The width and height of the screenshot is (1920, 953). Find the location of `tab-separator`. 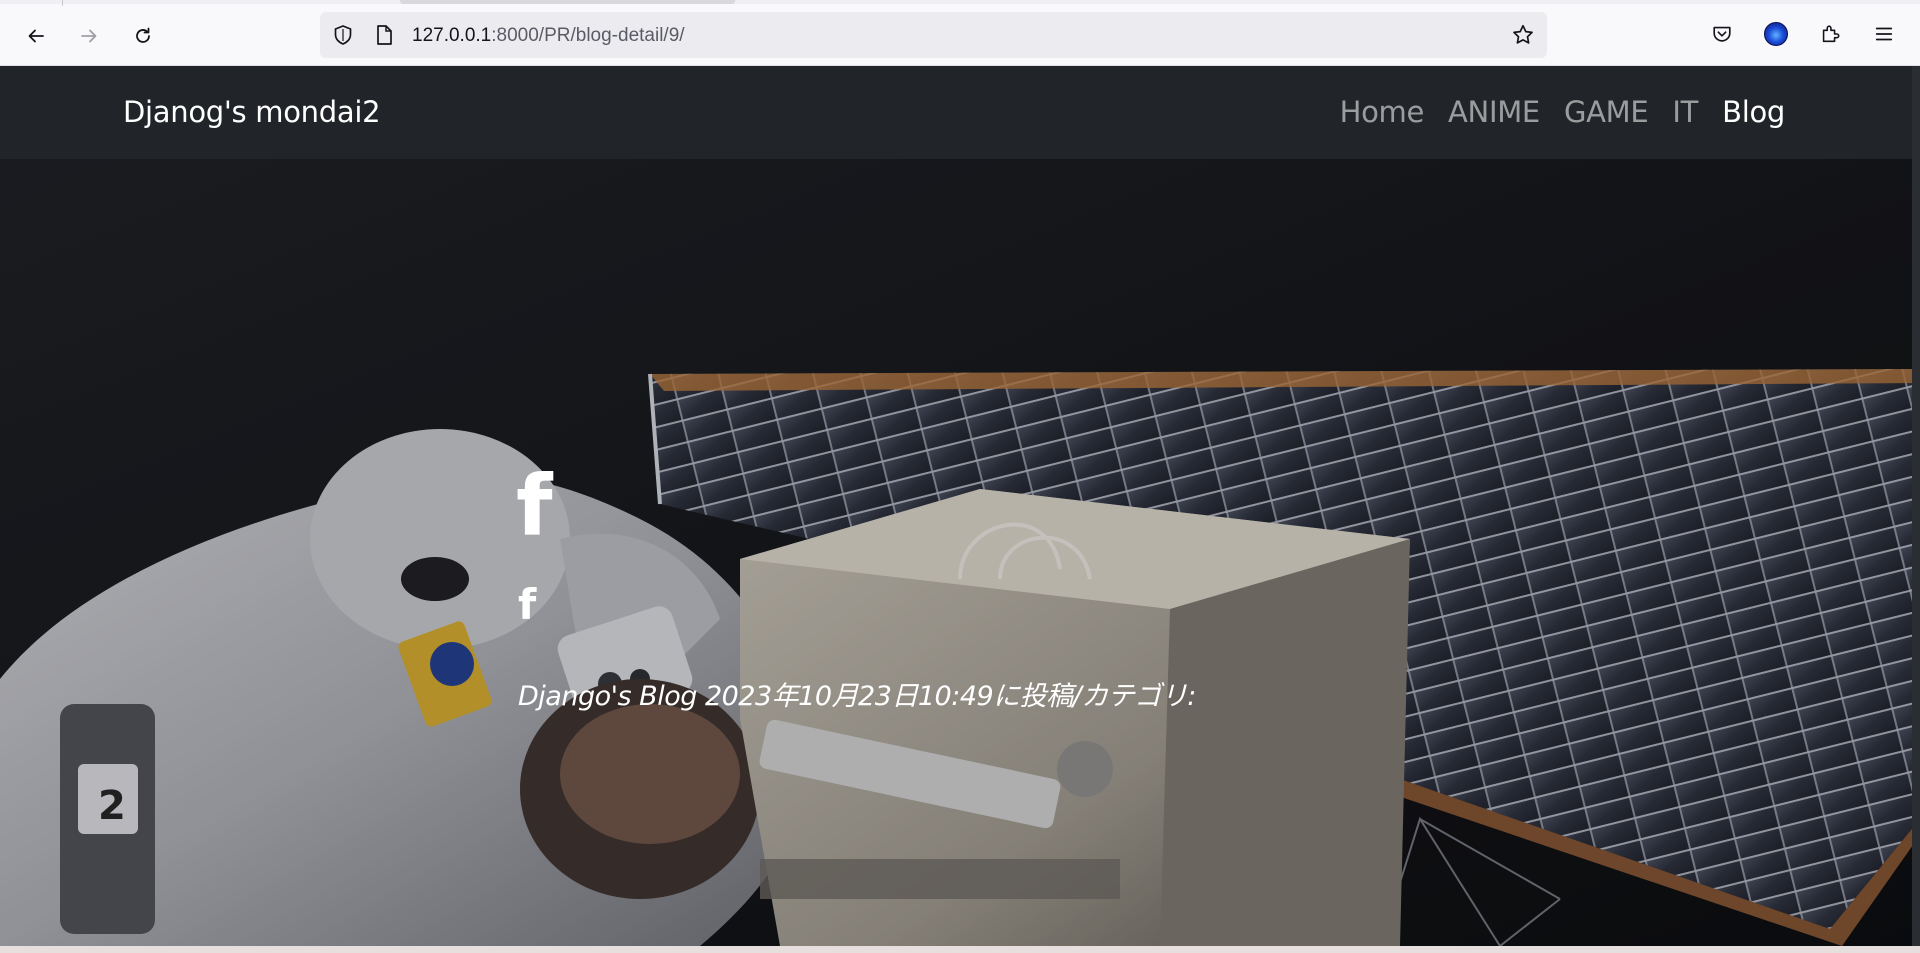

tab-separator is located at coordinates (62, 3).